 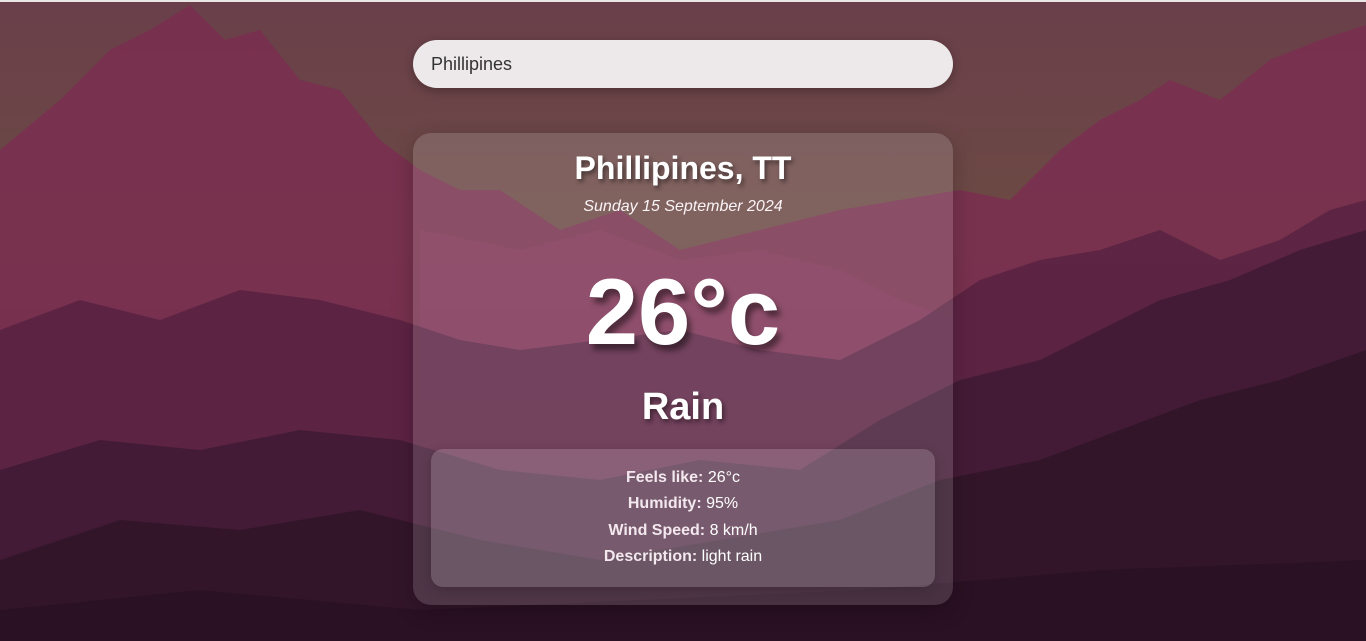 I want to click on search-bar, so click(x=683, y=64).